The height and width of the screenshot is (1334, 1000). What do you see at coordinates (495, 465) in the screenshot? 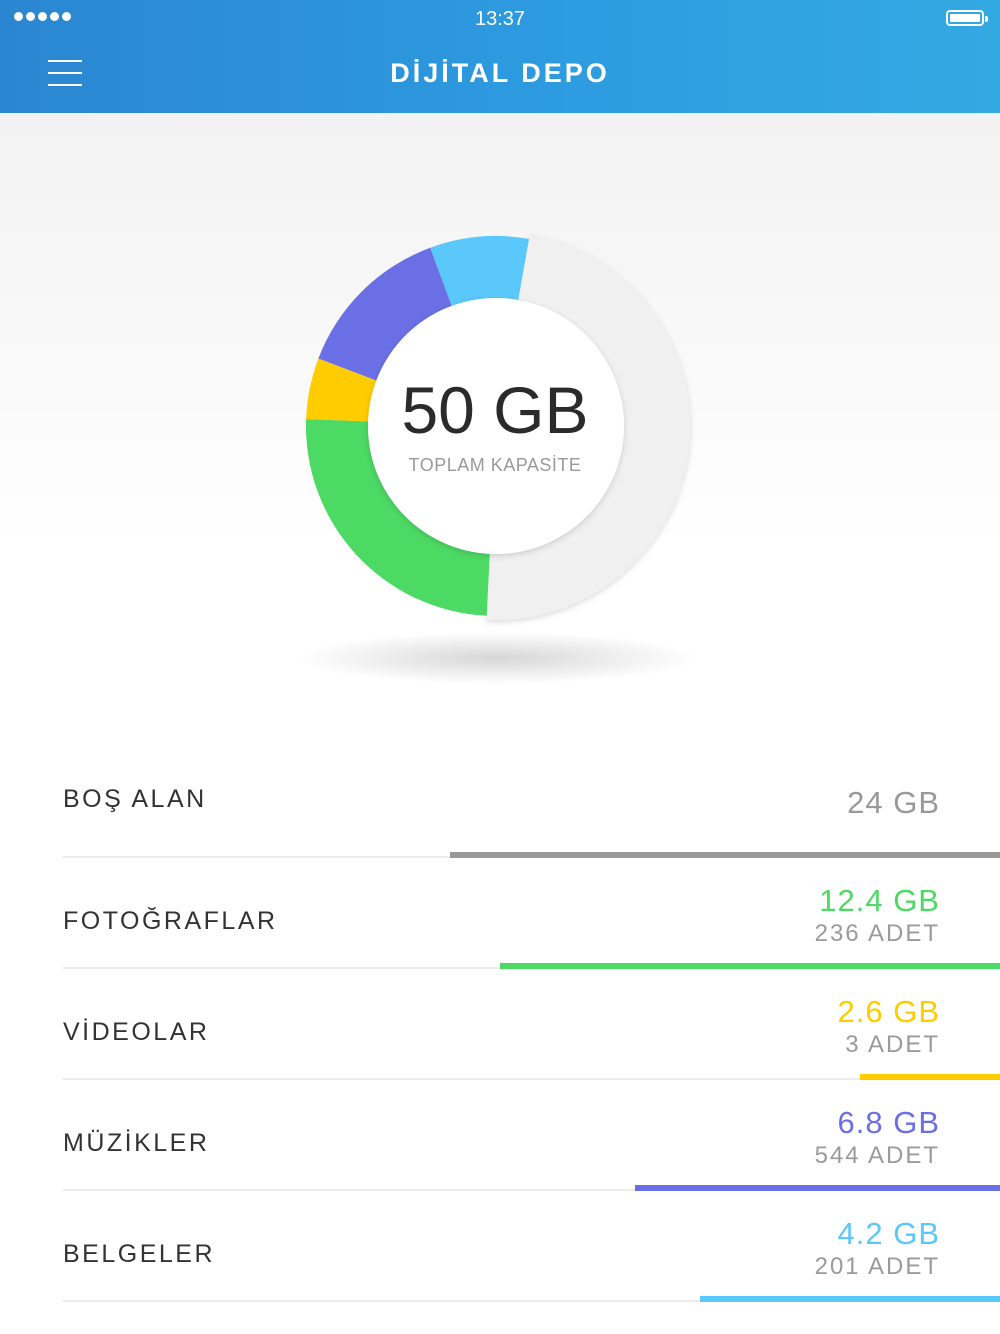
I see `total-capacity-label: TOPLAM KAPASİTE` at bounding box center [495, 465].